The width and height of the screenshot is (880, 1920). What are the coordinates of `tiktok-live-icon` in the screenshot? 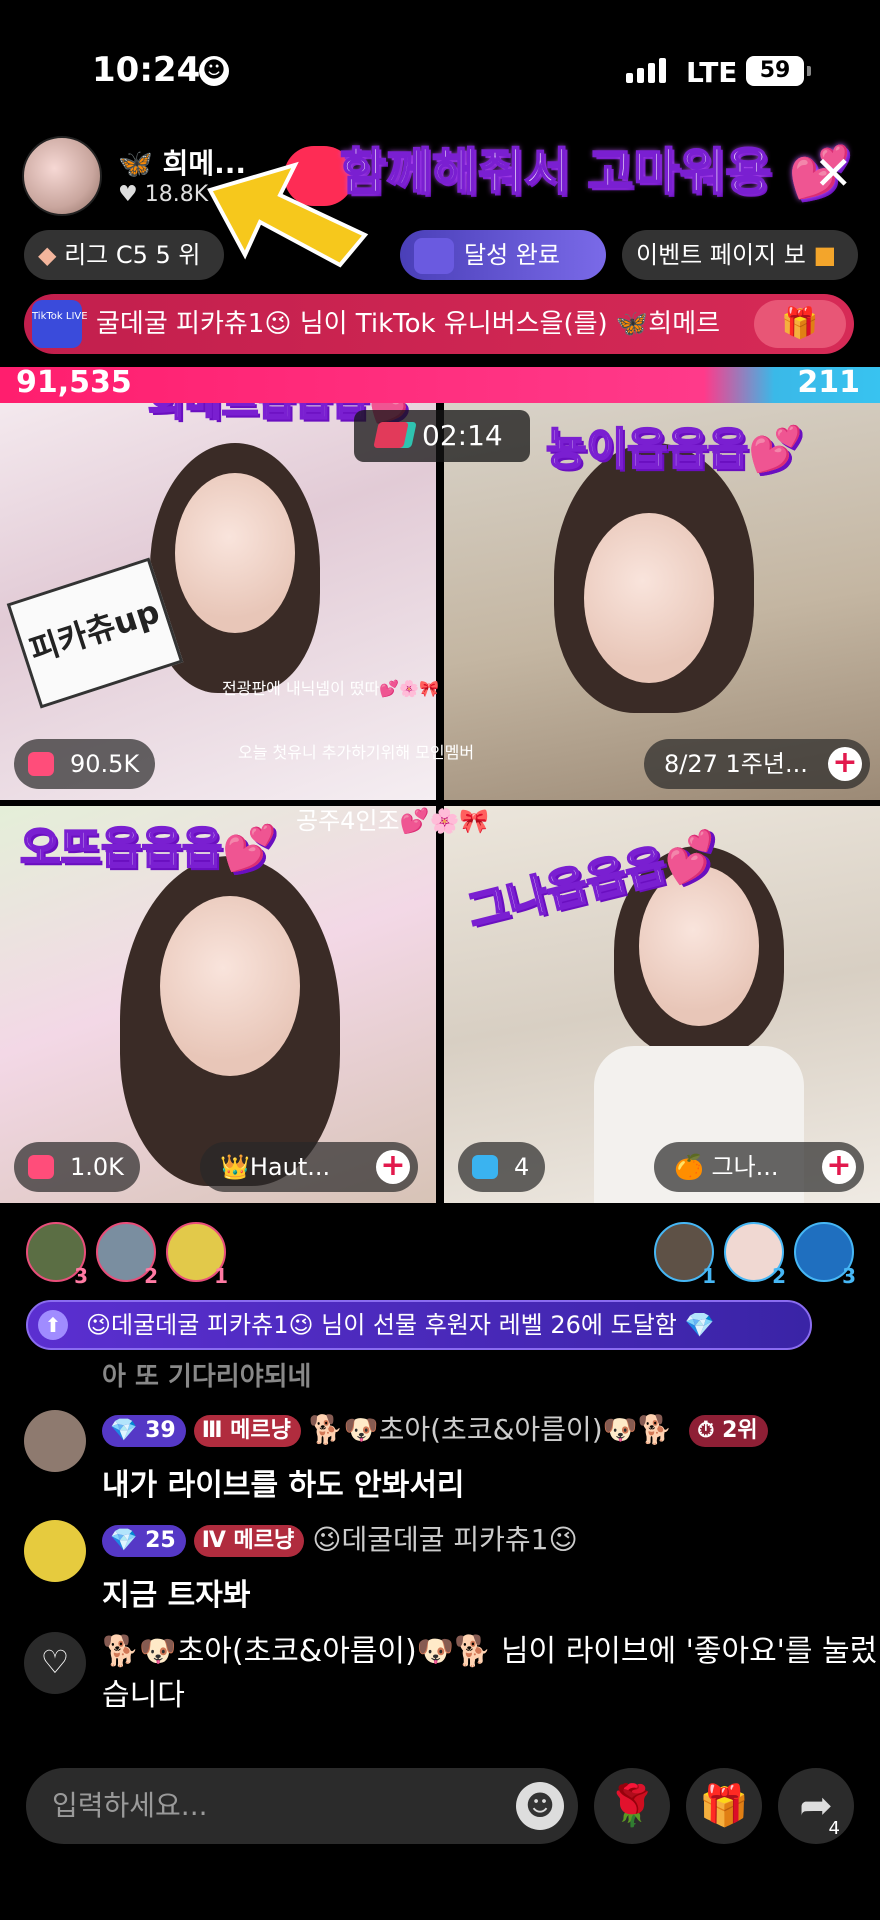 It's located at (434, 256).